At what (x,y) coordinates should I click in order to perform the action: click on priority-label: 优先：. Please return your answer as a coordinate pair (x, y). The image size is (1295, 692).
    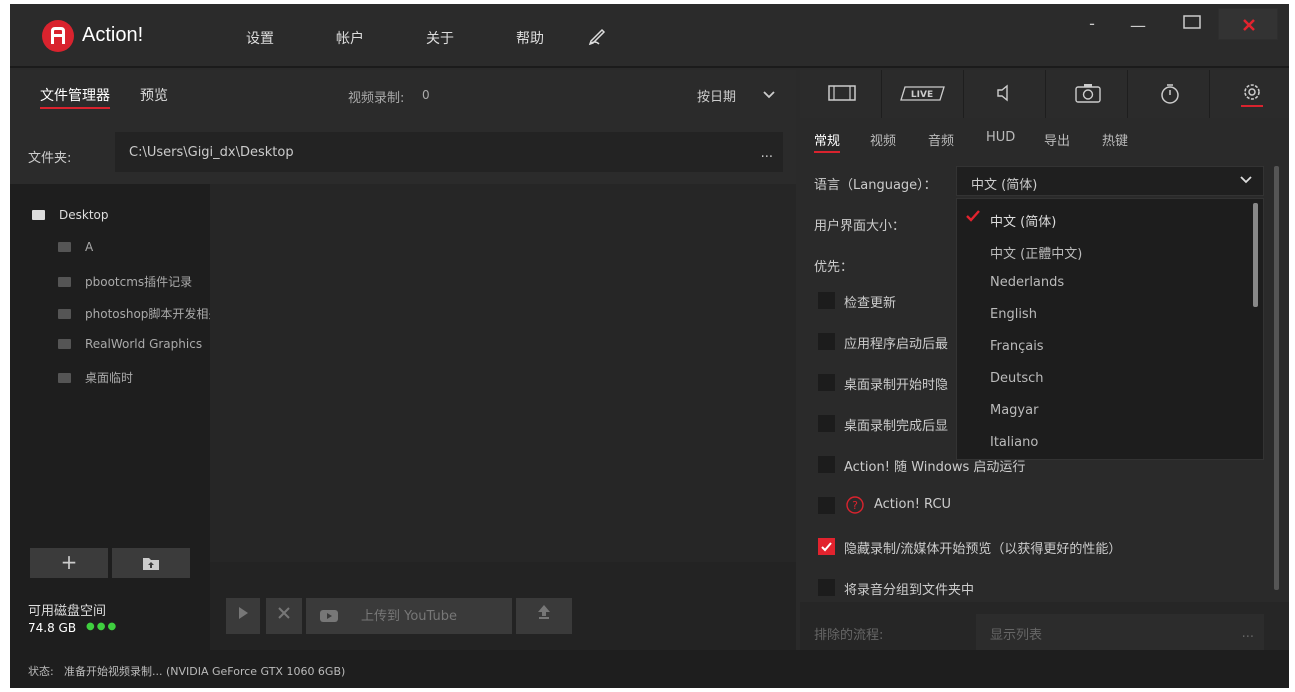
    Looking at the image, I should click on (834, 267).